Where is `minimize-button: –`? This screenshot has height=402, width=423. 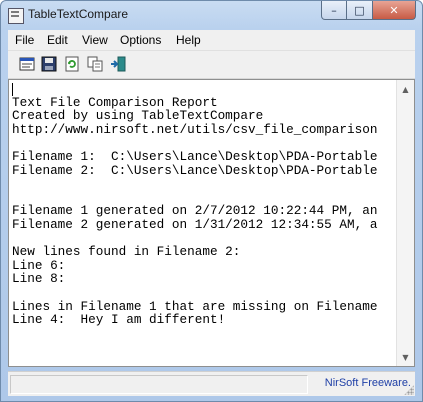
minimize-button: – is located at coordinates (334, 10).